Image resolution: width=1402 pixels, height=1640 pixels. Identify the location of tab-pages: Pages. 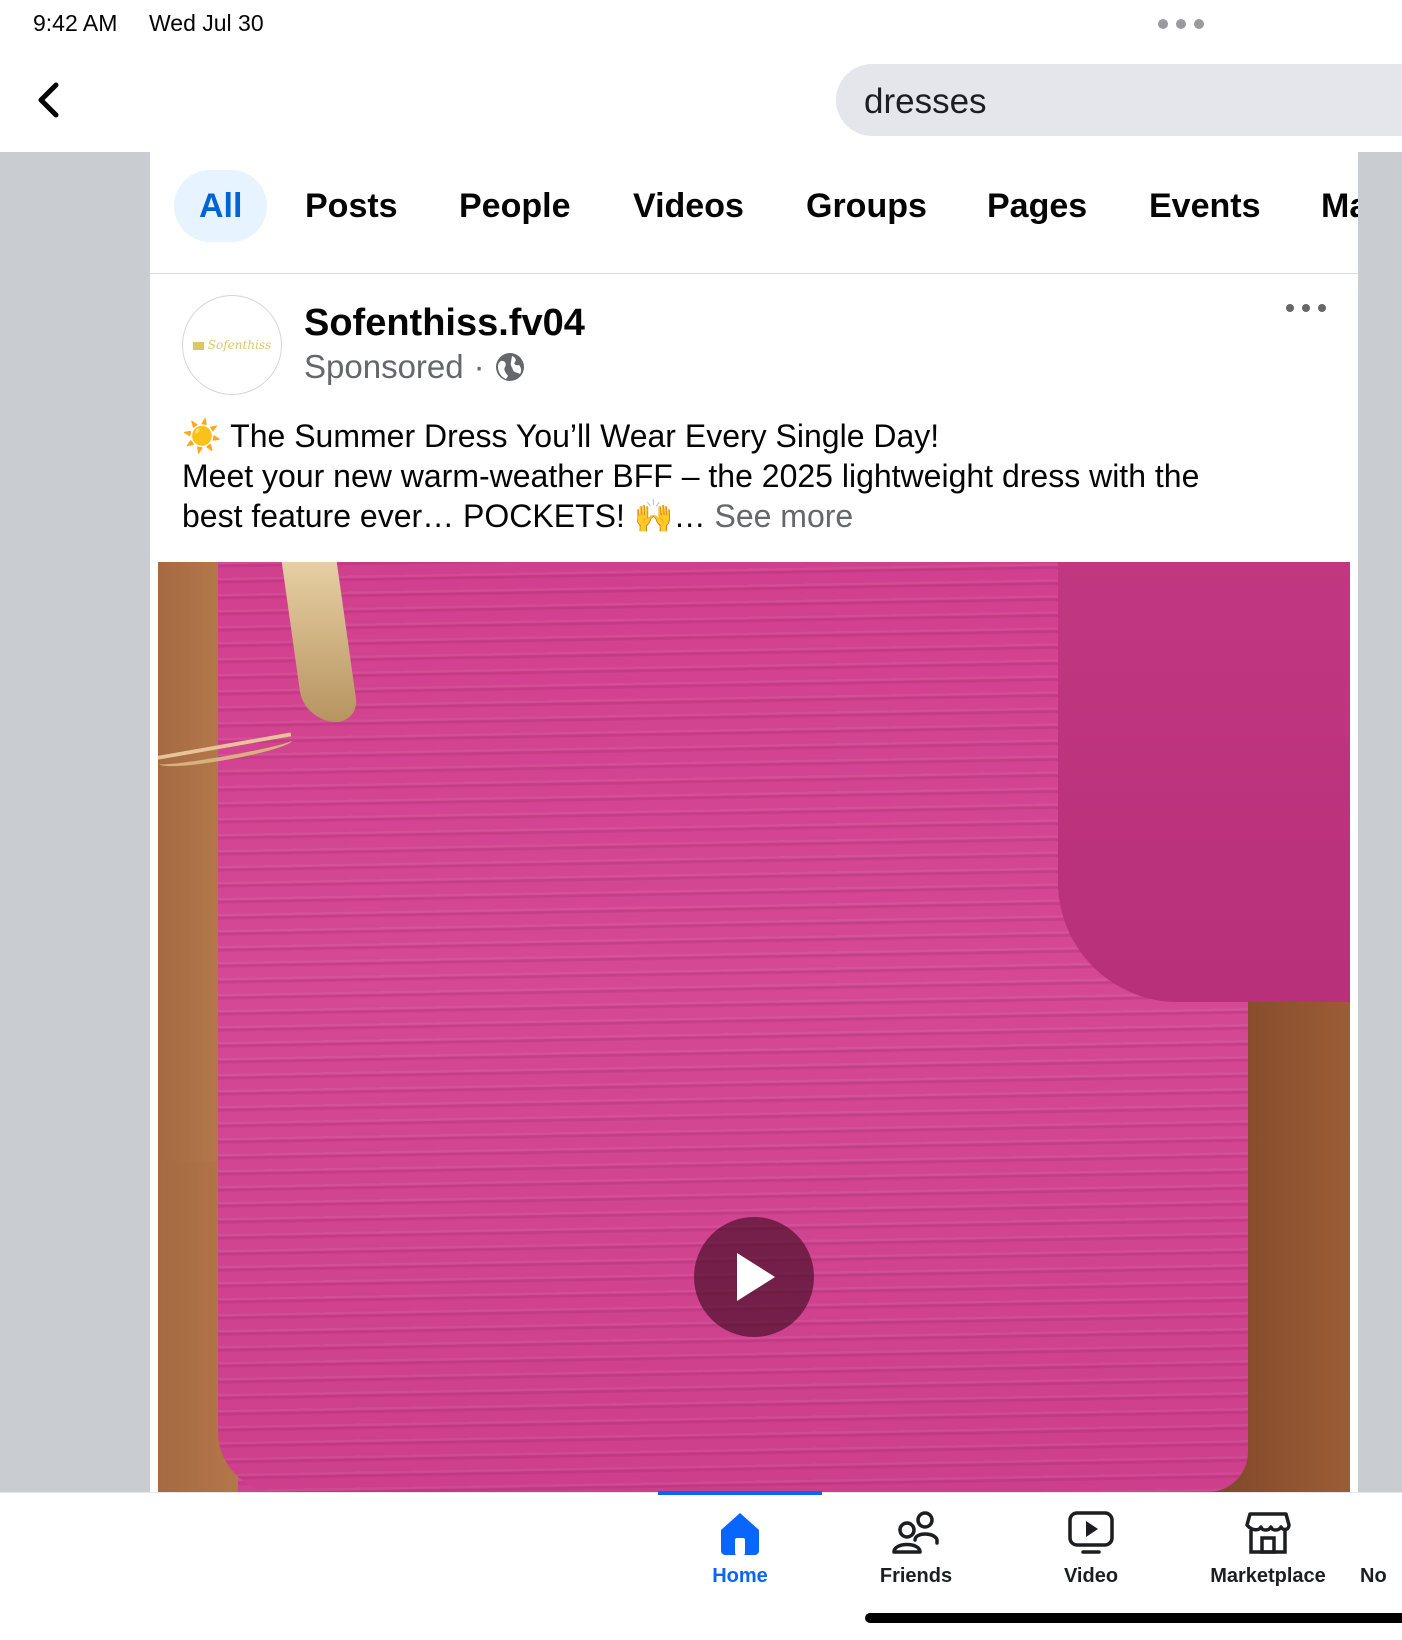
(1037, 206).